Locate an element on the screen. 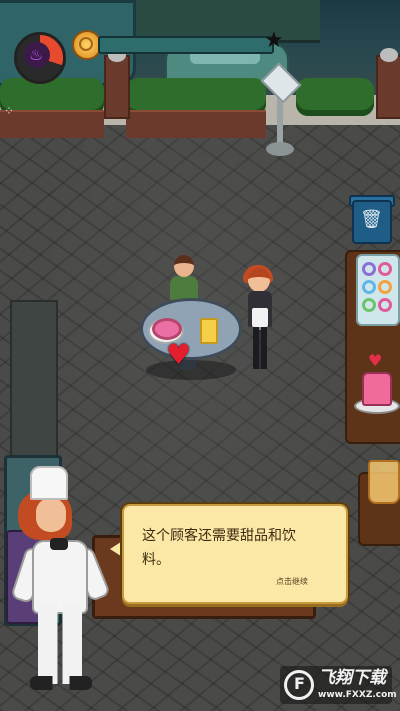 This screenshot has width=400, height=711. juice-glass-icon is located at coordinates (209, 331).